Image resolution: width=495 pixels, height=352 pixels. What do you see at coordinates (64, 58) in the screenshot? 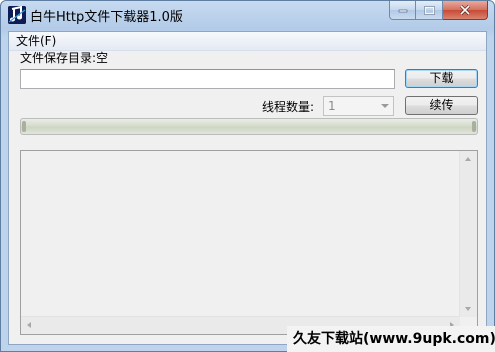
I see `save-directory-label: 文件保存目录:空` at bounding box center [64, 58].